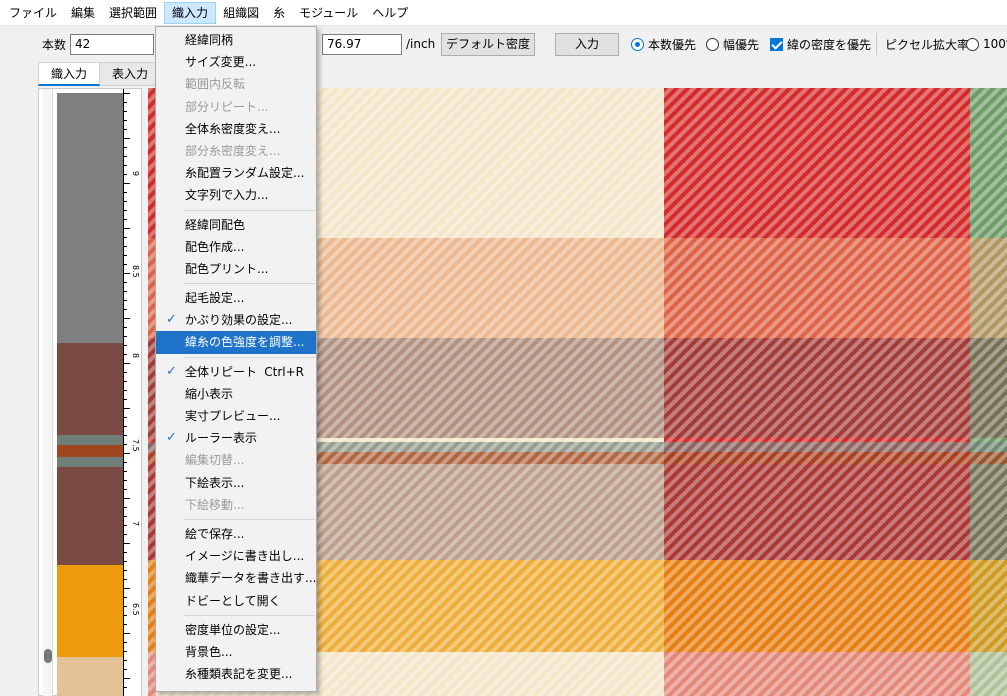 The image size is (1007, 696). What do you see at coordinates (83, 13) in the screenshot?
I see `menu-item-1: 編集` at bounding box center [83, 13].